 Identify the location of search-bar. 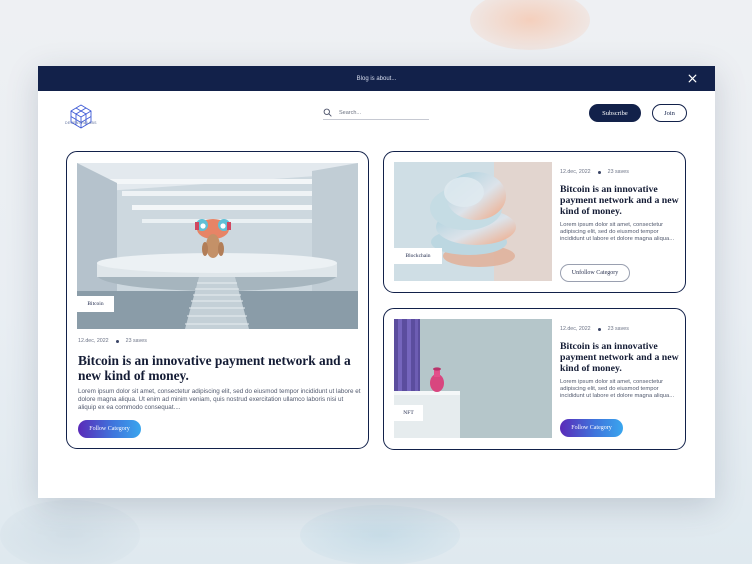
(376, 113).